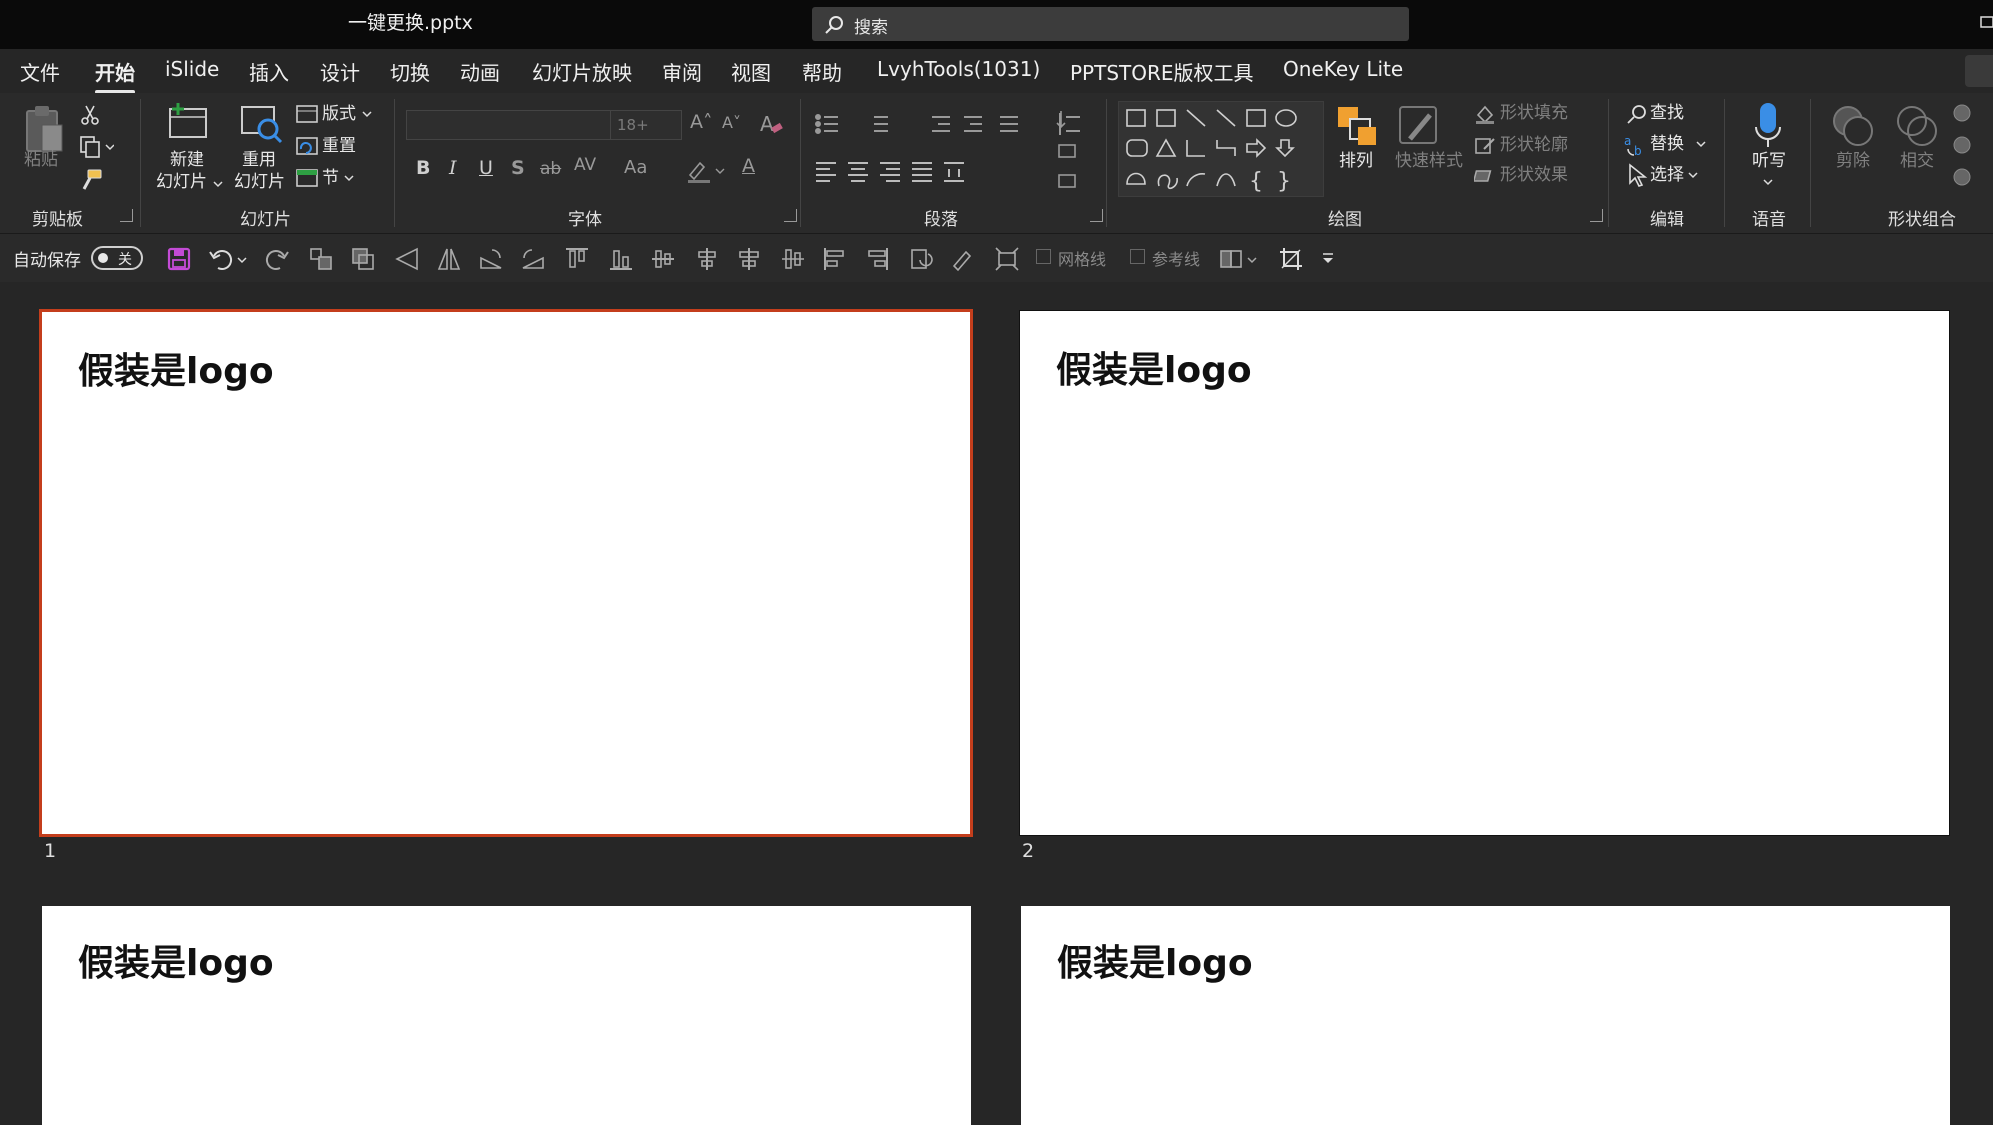  I want to click on tab-pptstore: PPTSTORE版权工具, so click(1162, 71).